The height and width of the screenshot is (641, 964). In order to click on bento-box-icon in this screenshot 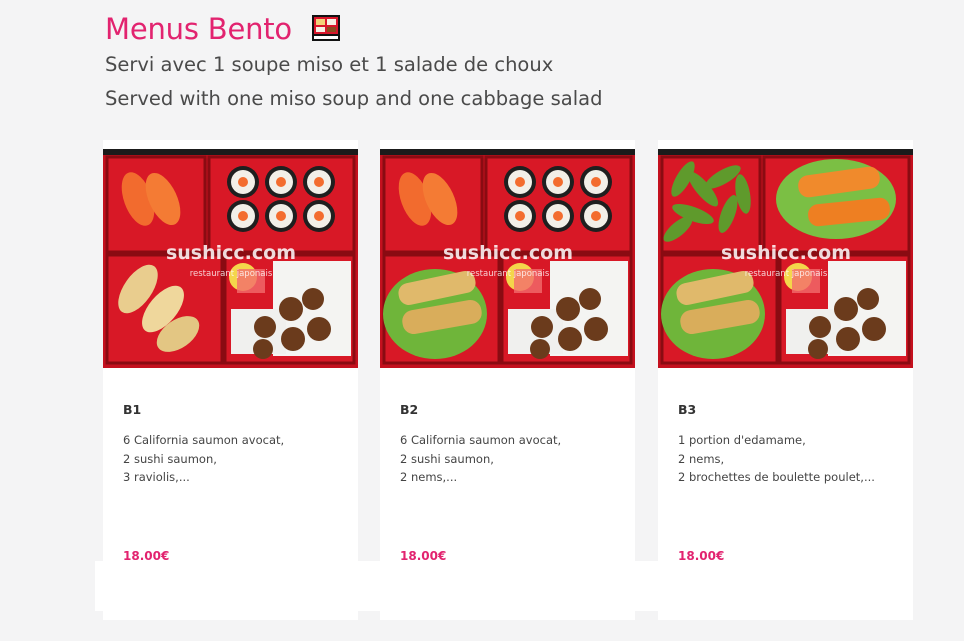, I will do `click(325, 28)`.